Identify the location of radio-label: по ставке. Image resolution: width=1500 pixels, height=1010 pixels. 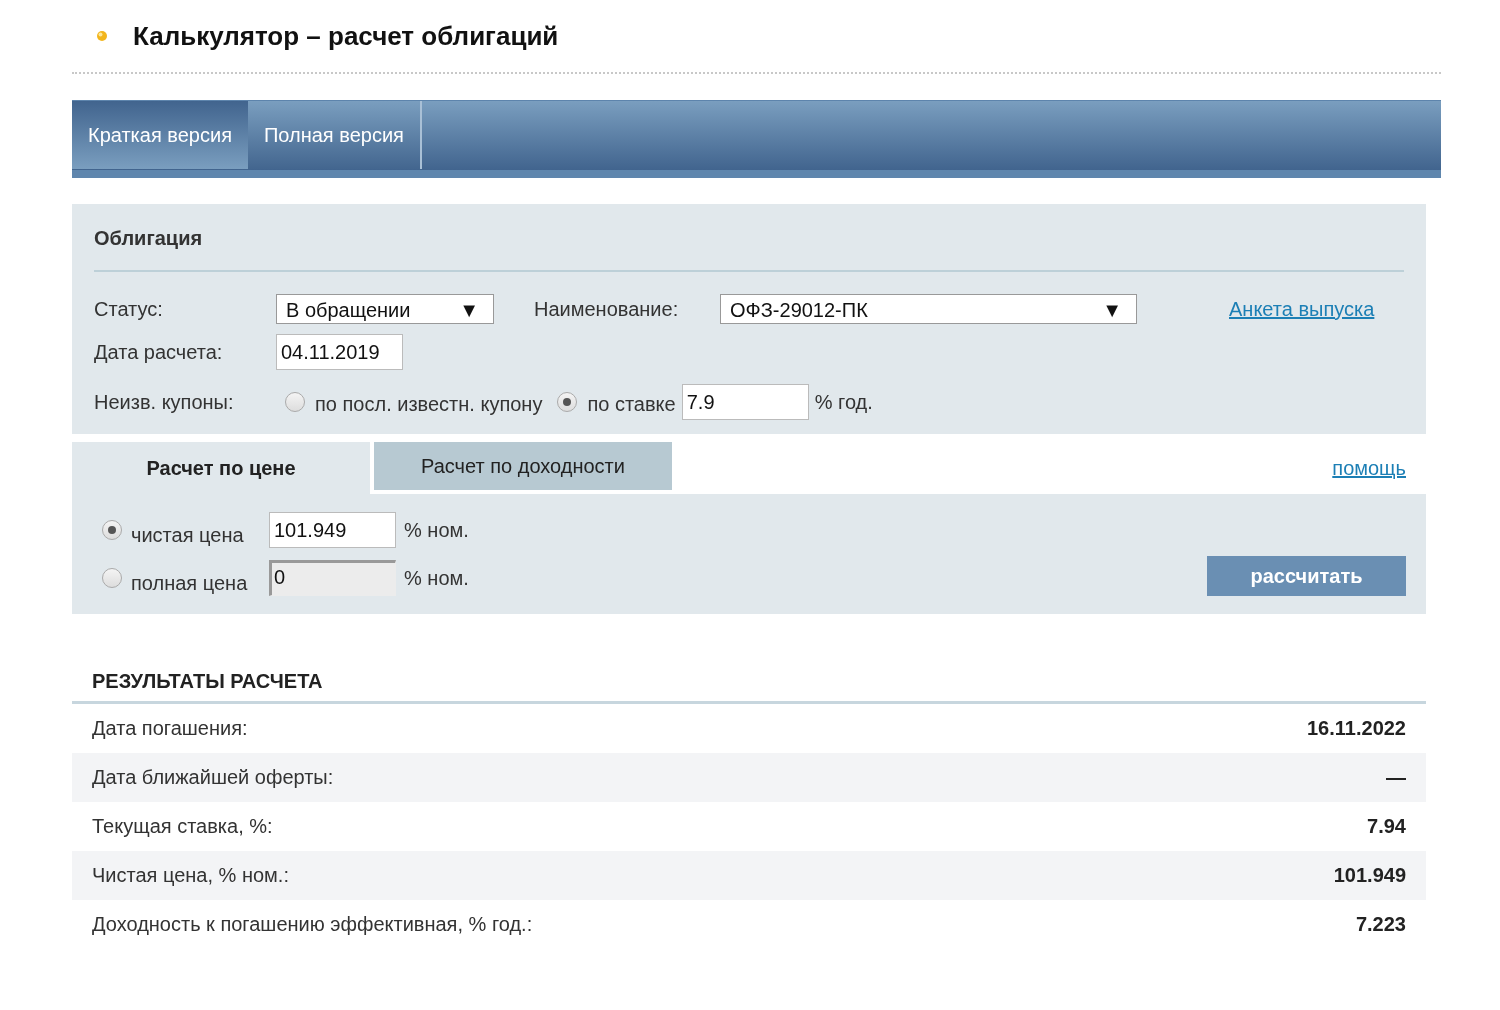
(631, 404).